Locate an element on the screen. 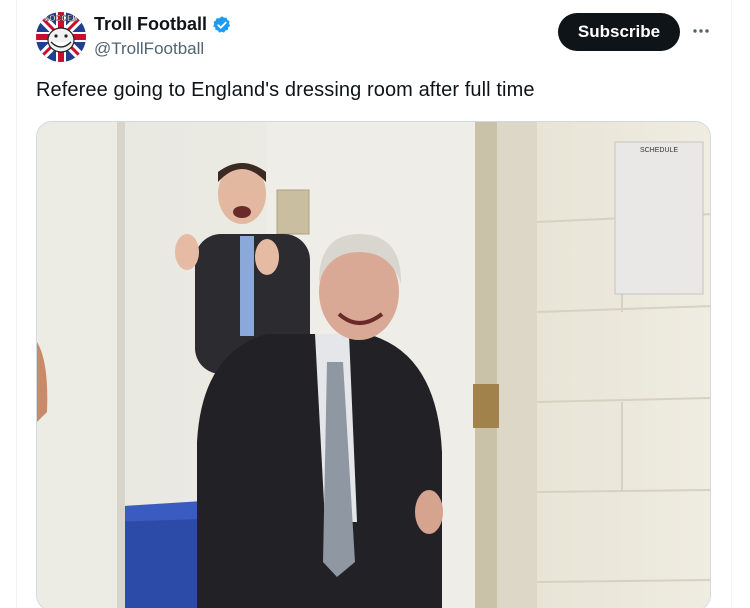 The height and width of the screenshot is (608, 750). subscribe-button: Subscribe is located at coordinates (619, 32).